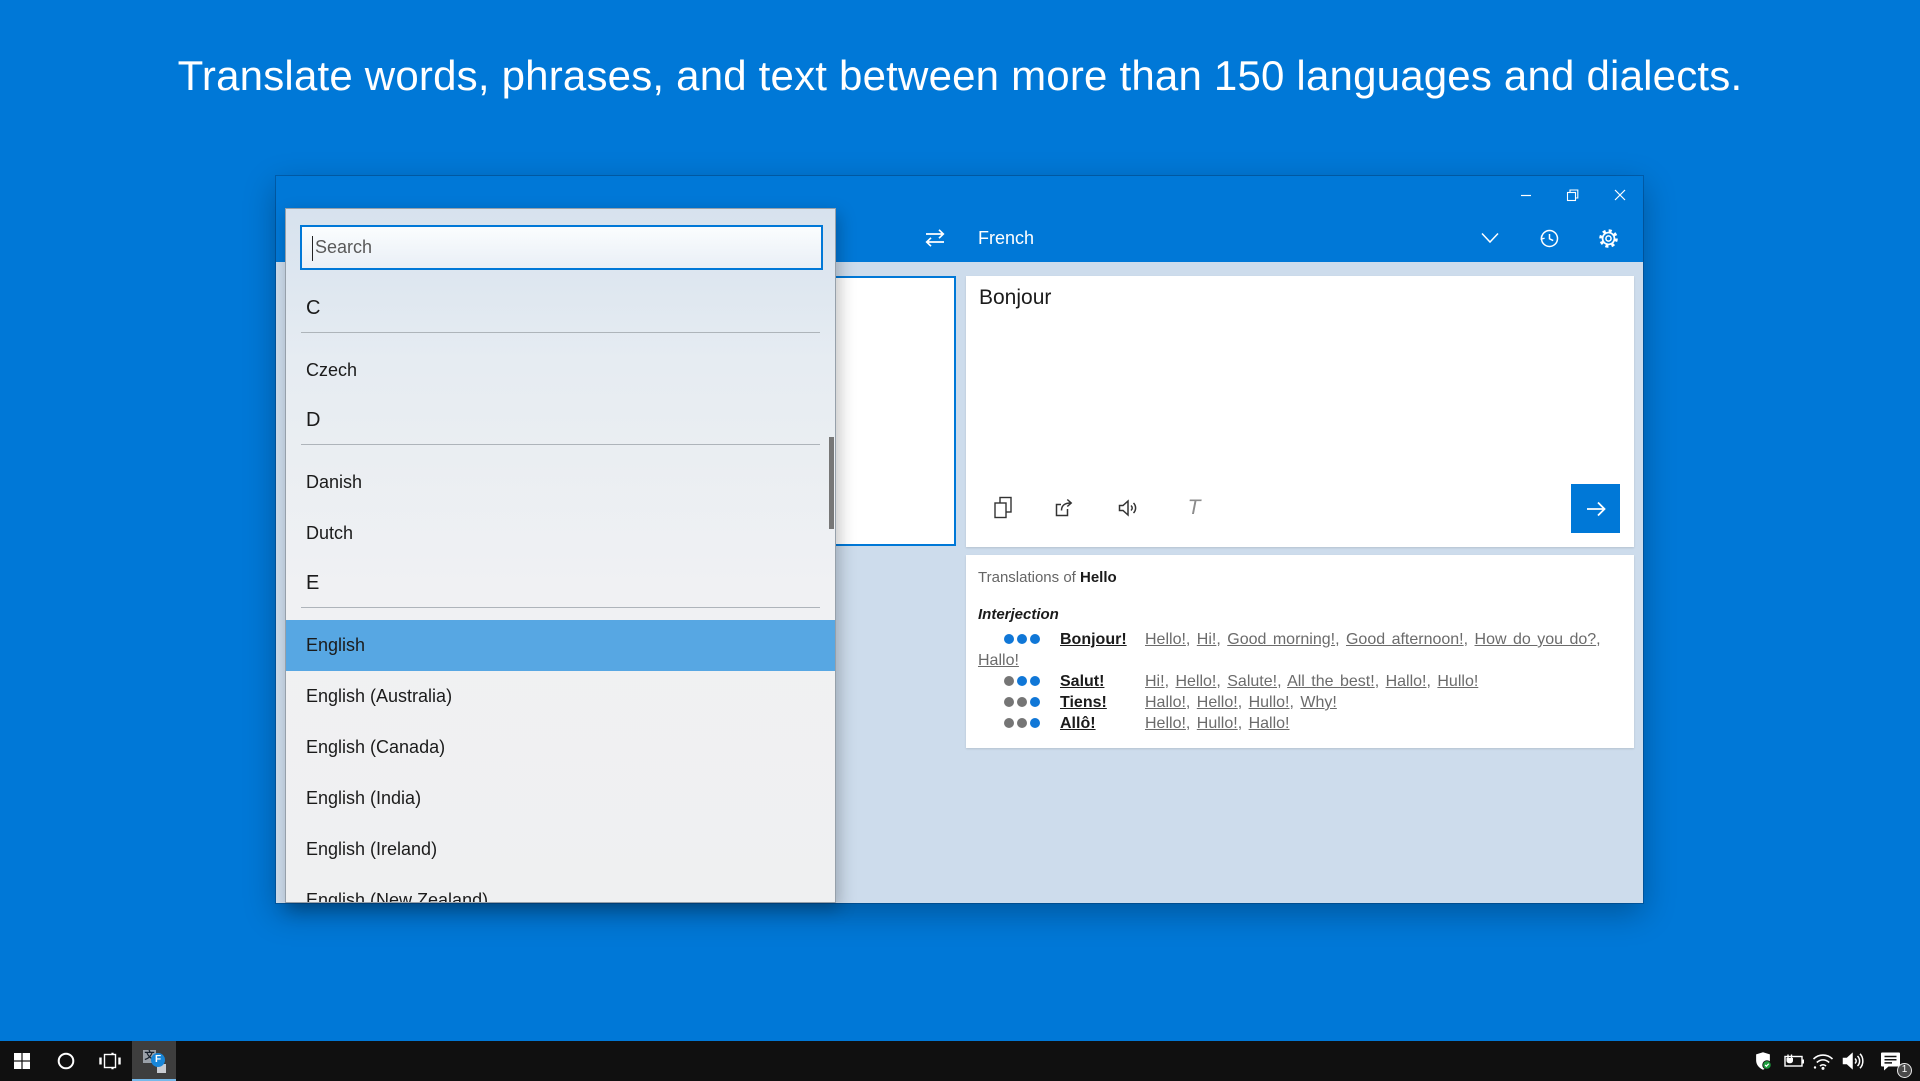  I want to click on translation-entry: Allô! Hello!, Hullo!, Hallo!, so click(1294, 723).